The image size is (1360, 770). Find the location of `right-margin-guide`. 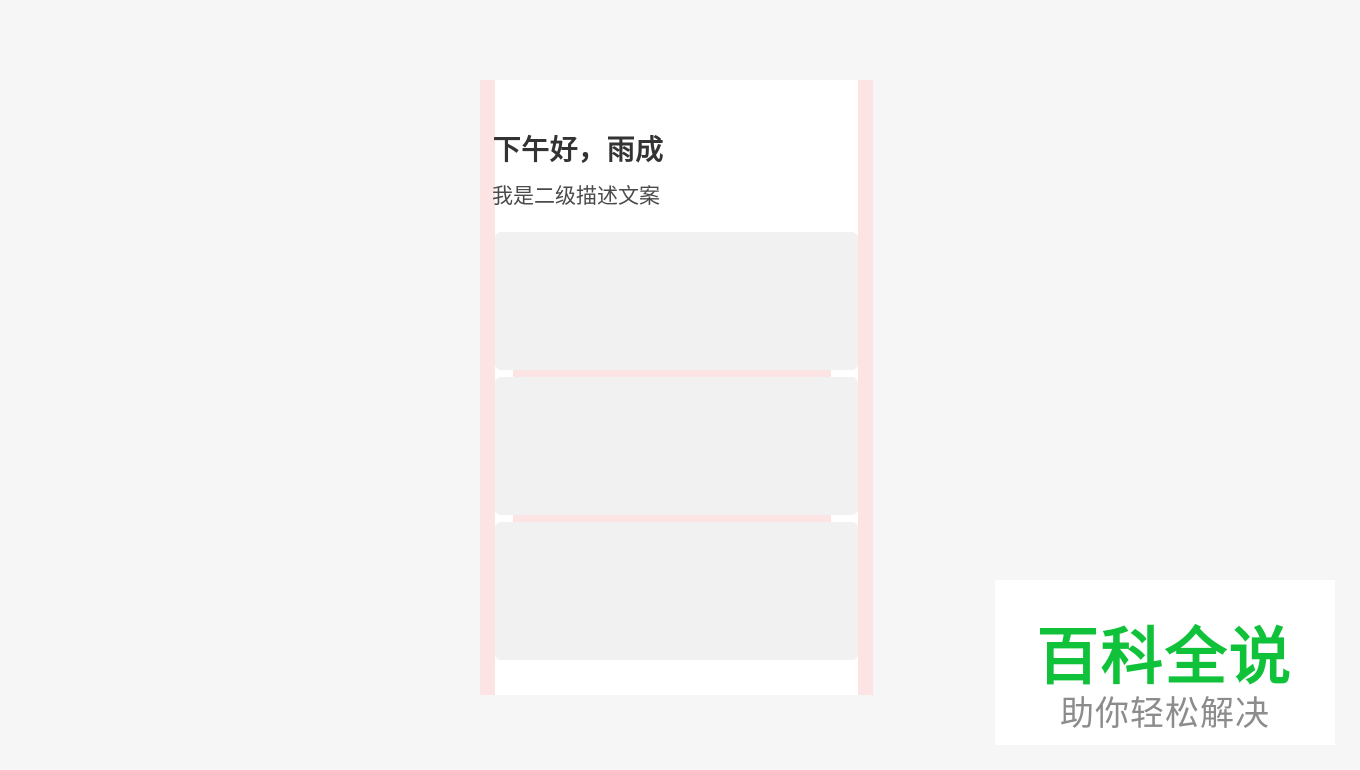

right-margin-guide is located at coordinates (865, 387).